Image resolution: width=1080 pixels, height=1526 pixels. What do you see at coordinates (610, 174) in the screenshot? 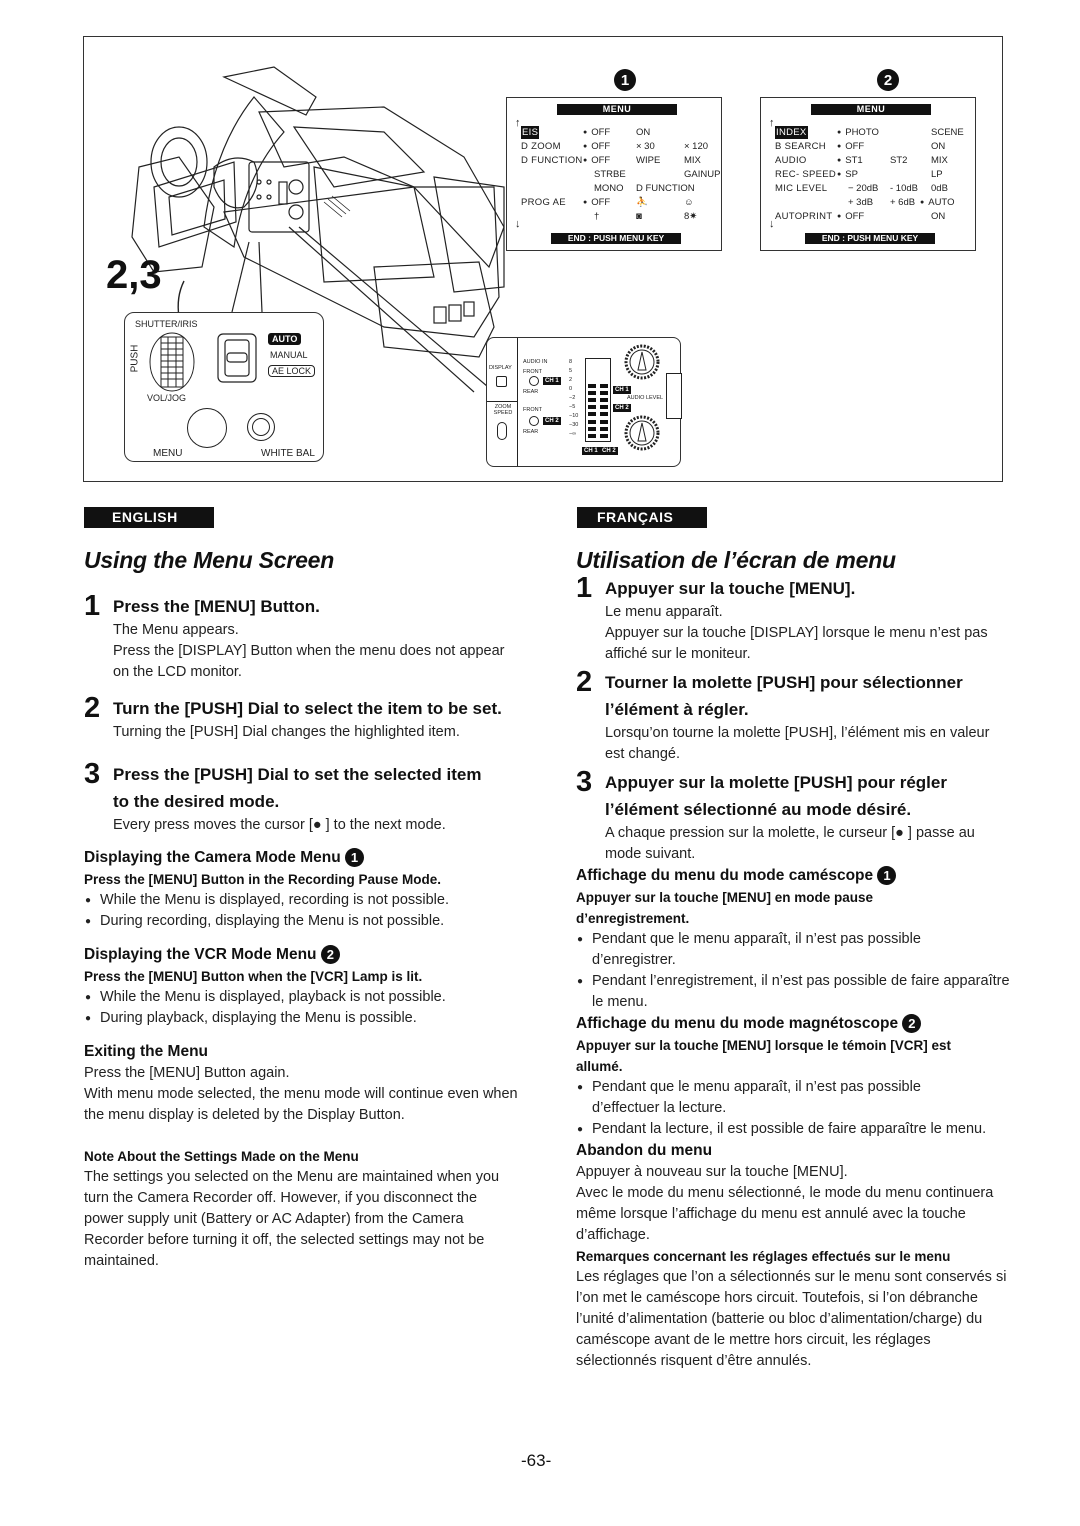
I see `menu-option: STRBE` at bounding box center [610, 174].